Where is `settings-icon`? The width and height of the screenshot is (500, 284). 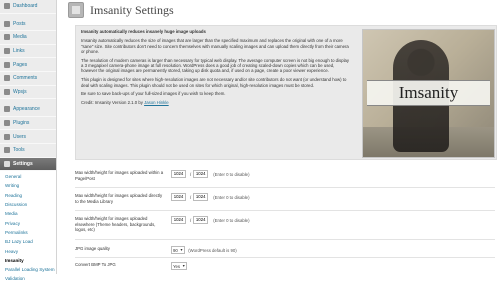 settings-icon is located at coordinates (7, 163).